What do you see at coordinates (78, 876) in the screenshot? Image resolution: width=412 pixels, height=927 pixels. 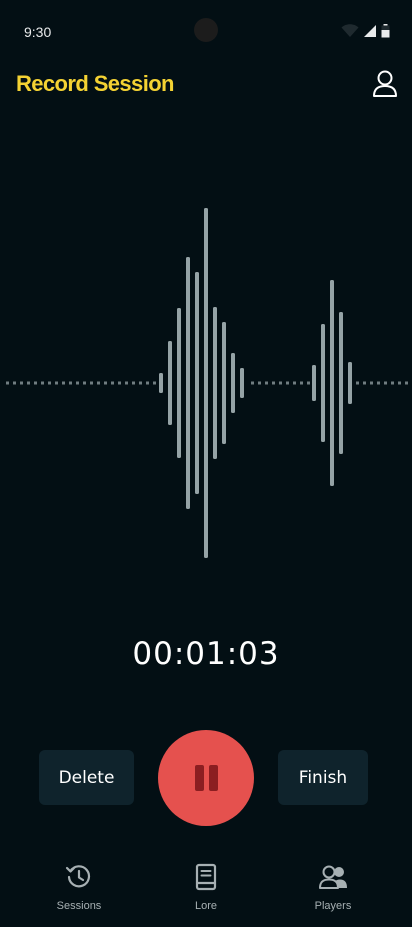 I see `history-icon` at bounding box center [78, 876].